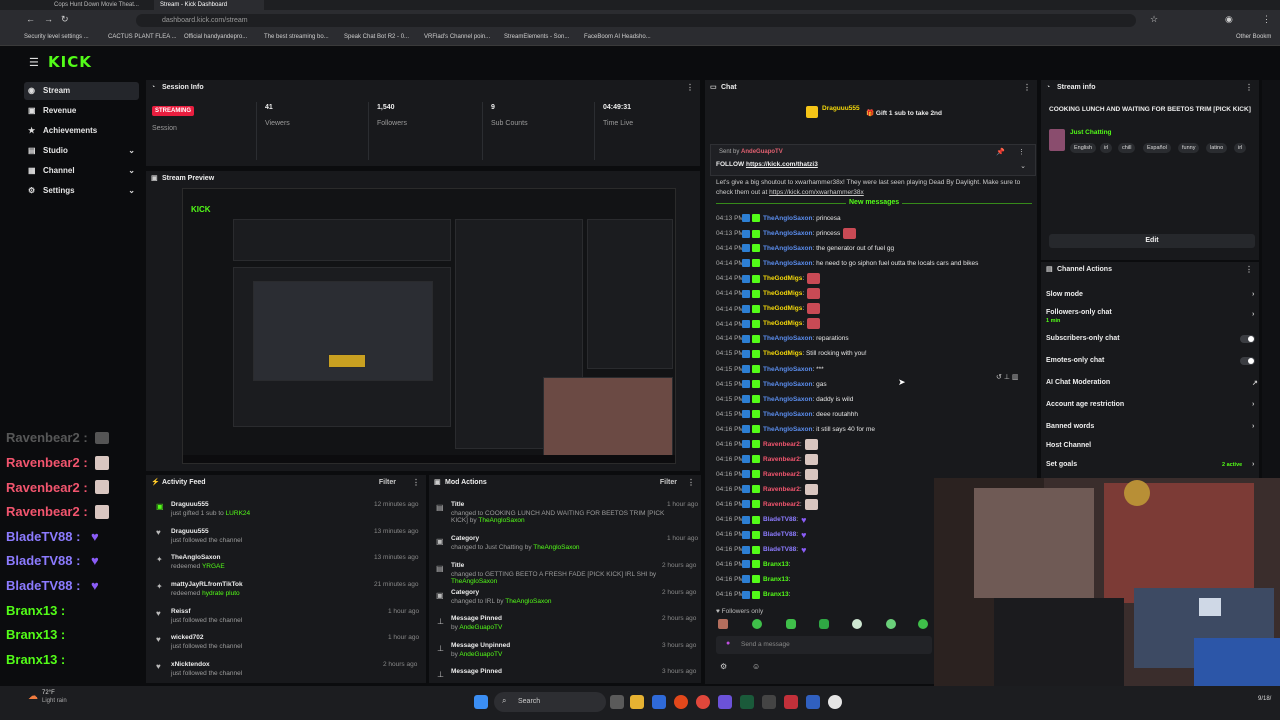 This screenshot has height=720, width=1280. What do you see at coordinates (1264, 699) in the screenshot?
I see `clock-date: 9/18/` at bounding box center [1264, 699].